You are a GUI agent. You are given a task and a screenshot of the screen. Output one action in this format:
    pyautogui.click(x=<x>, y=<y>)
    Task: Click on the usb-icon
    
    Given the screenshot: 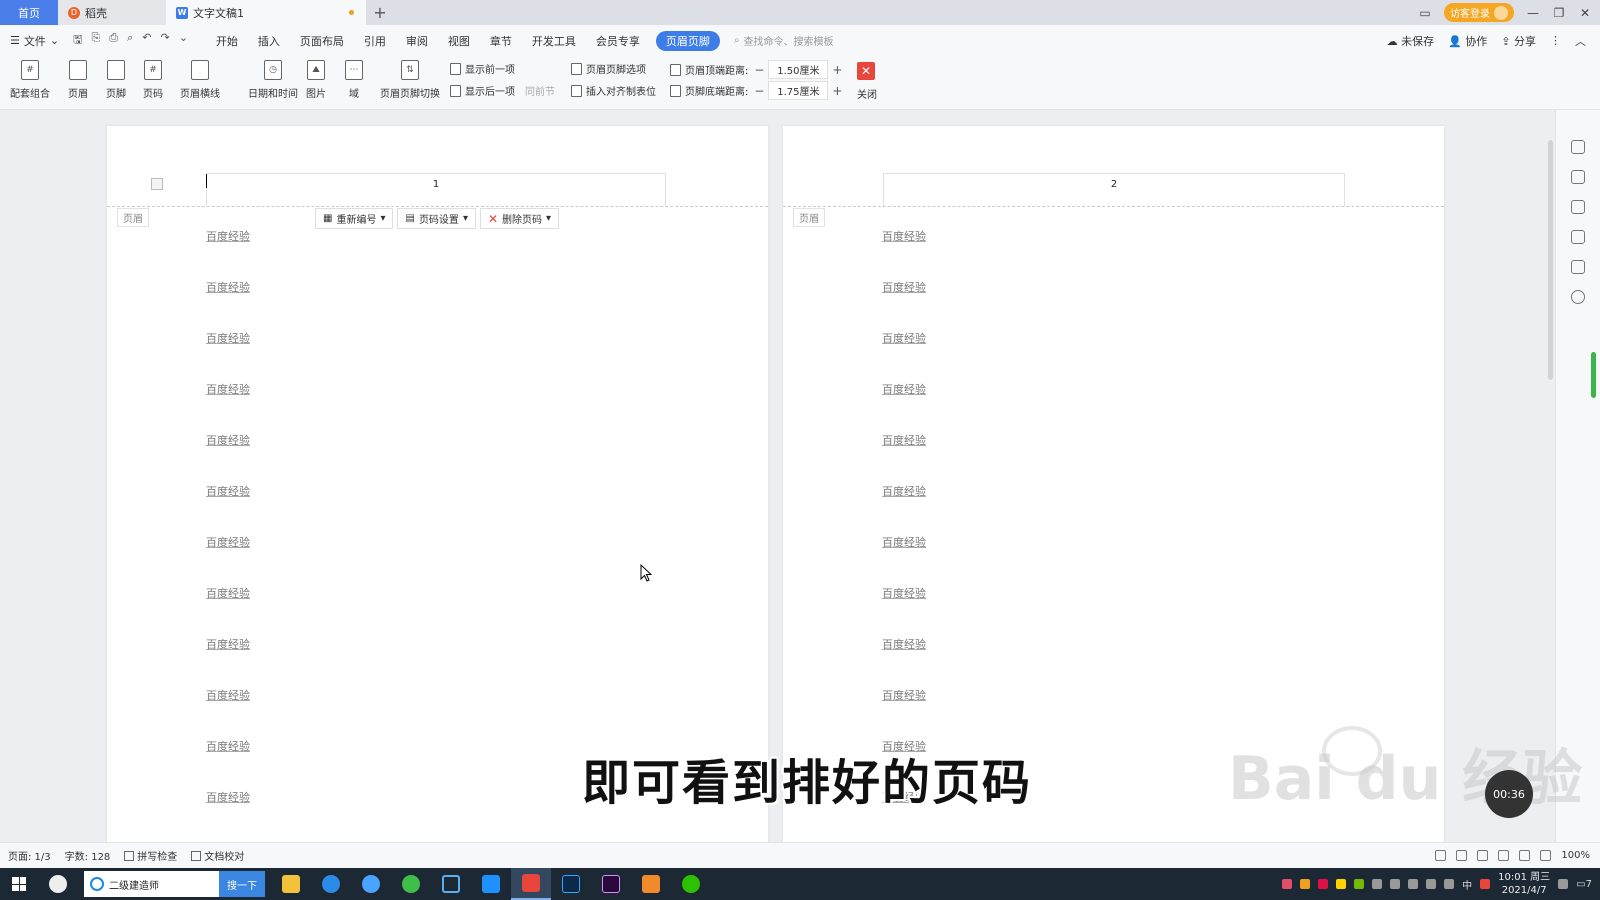 What is the action you would take?
    pyautogui.click(x=1395, y=884)
    